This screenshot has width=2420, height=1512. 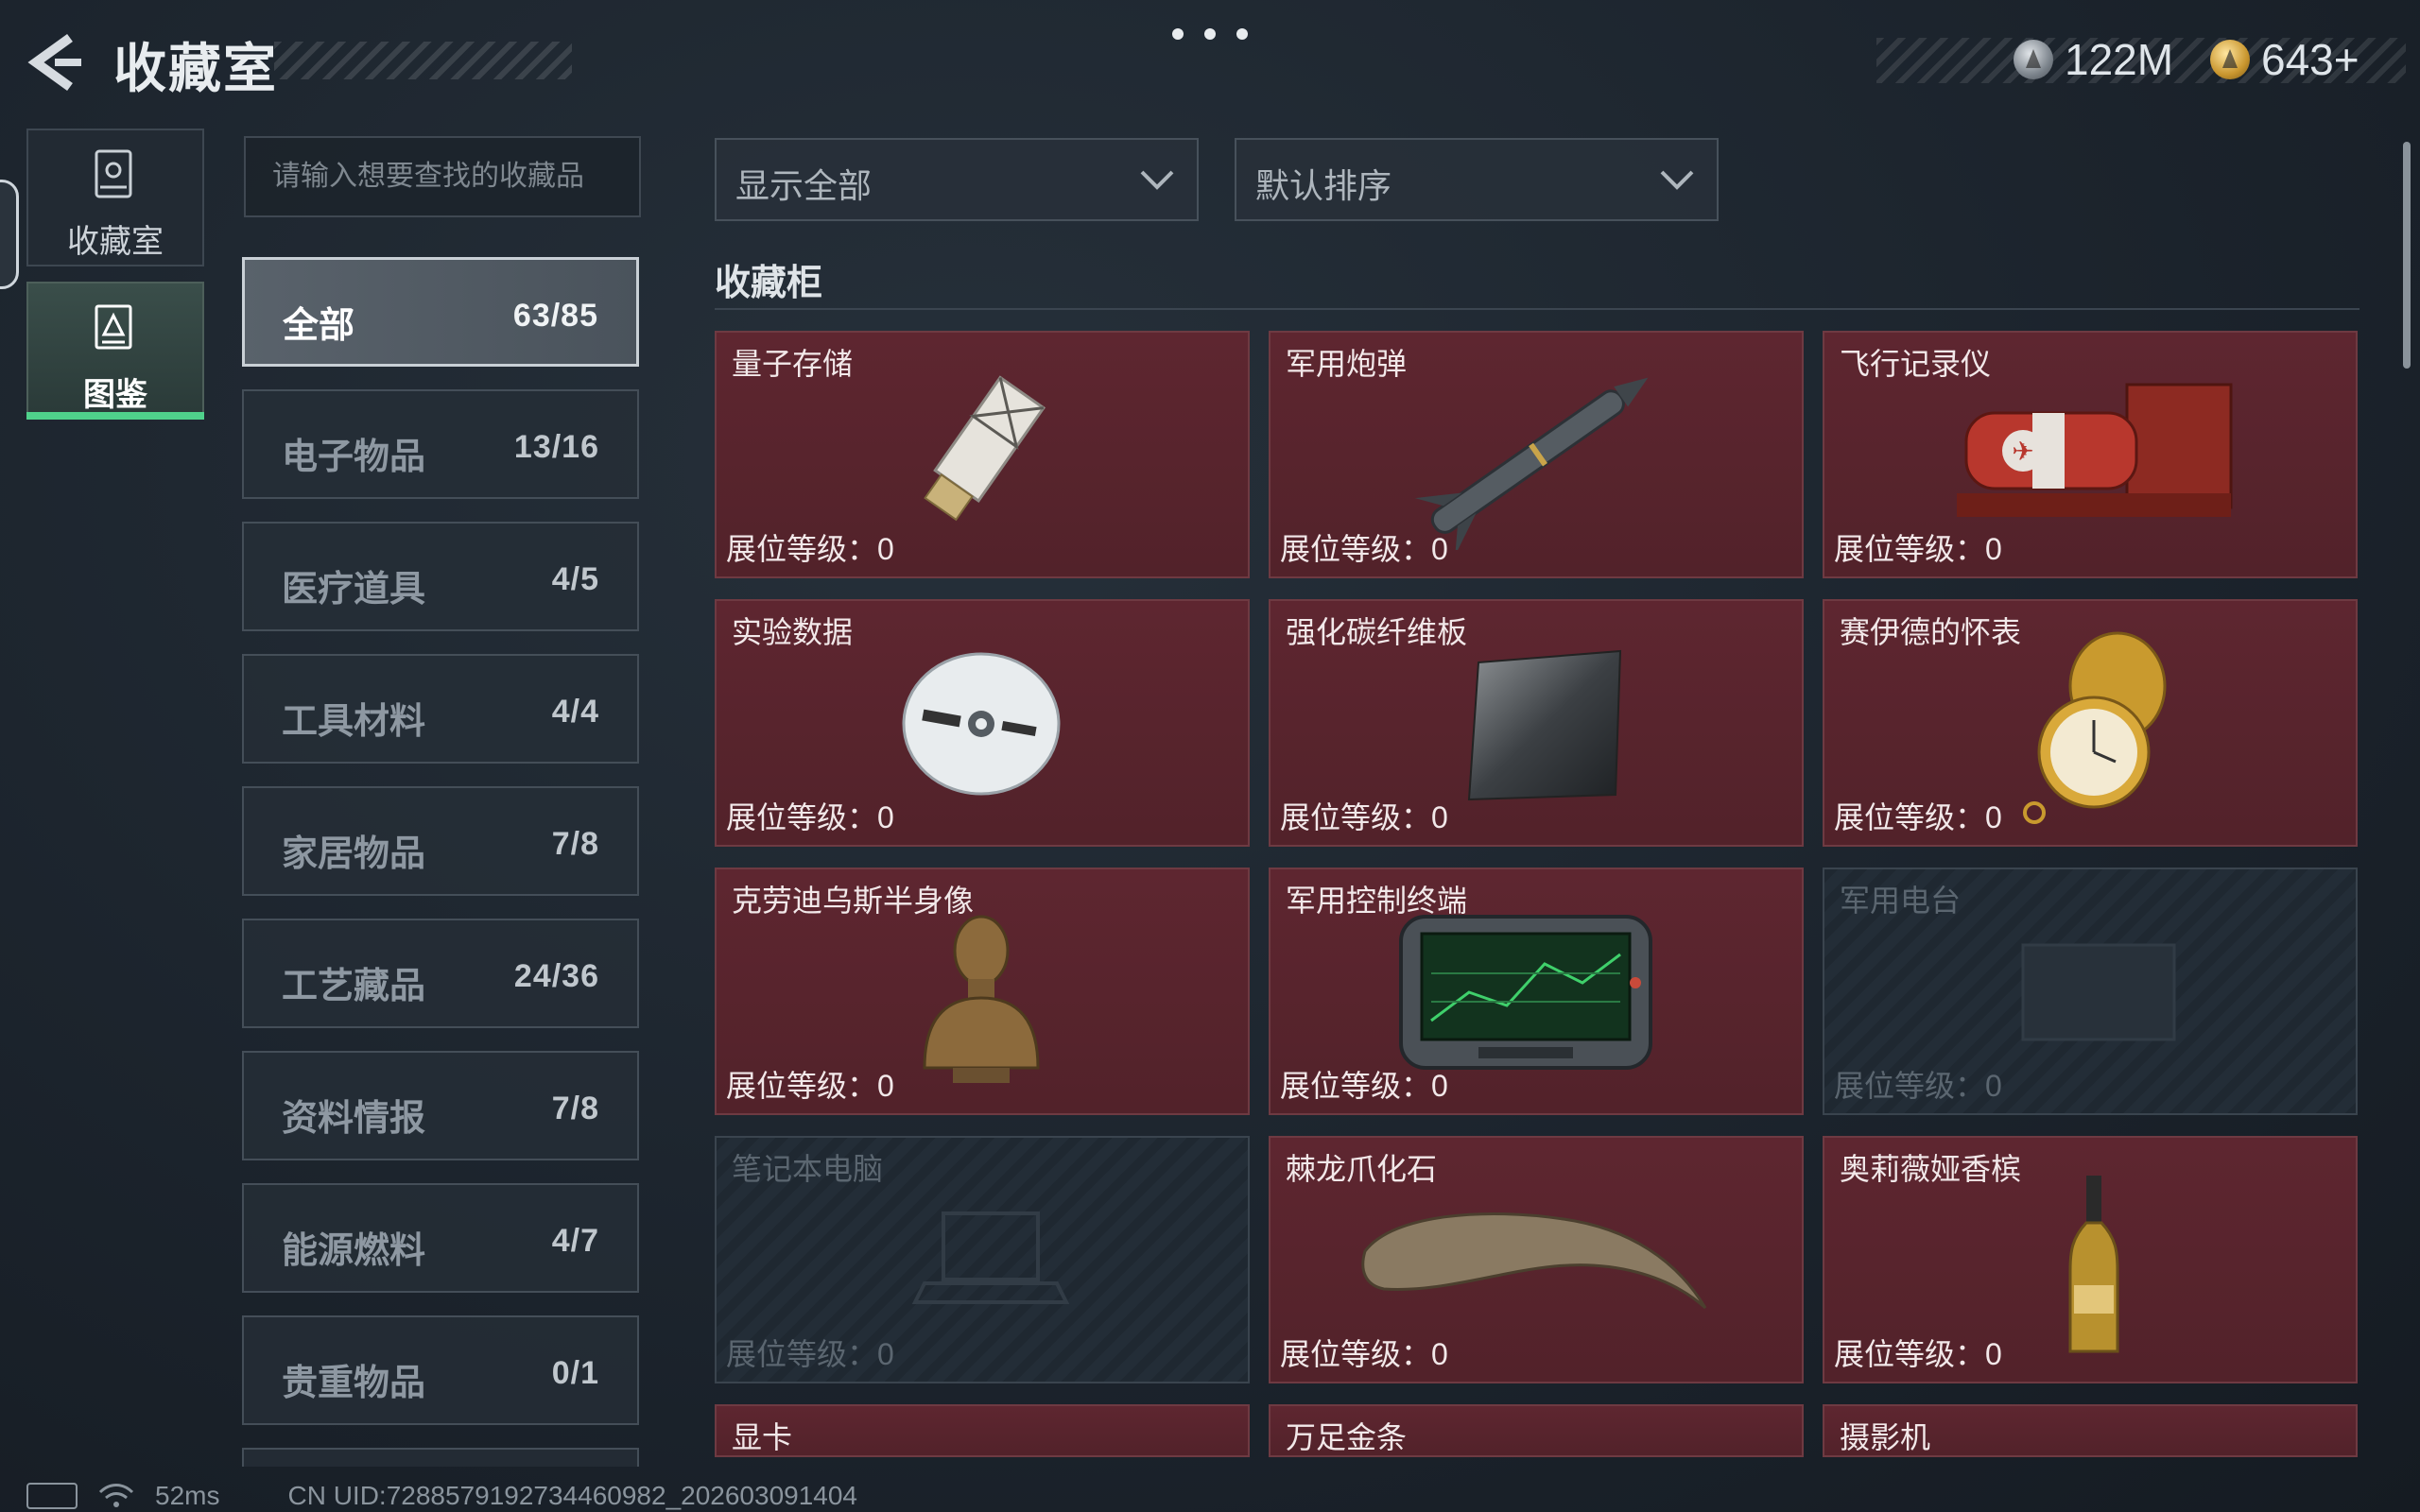 I want to click on collectible-card: 奥莉薇娅香槟 展位等级：0, so click(x=2090, y=1259).